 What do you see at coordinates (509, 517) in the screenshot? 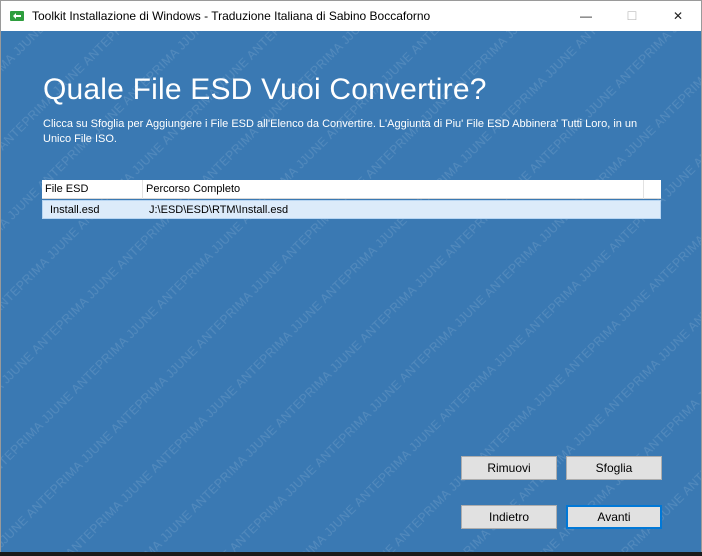
I see `back-button: Indietro` at bounding box center [509, 517].